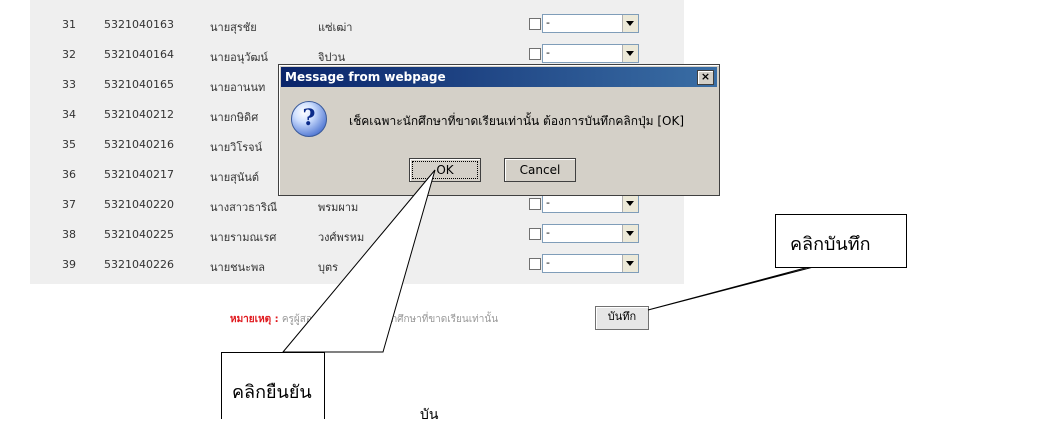  Describe the element at coordinates (272, 392) in the screenshot. I see `confirm-callout-text: คลิกยืนยัน` at that location.